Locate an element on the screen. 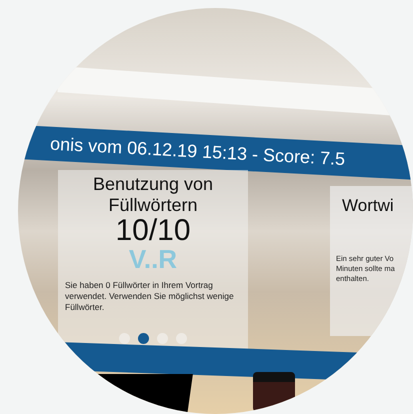 This screenshot has height=414, width=413. banner-title: onis vom 06.12.19 15:13 - Score: 7.5 is located at coordinates (198, 151).